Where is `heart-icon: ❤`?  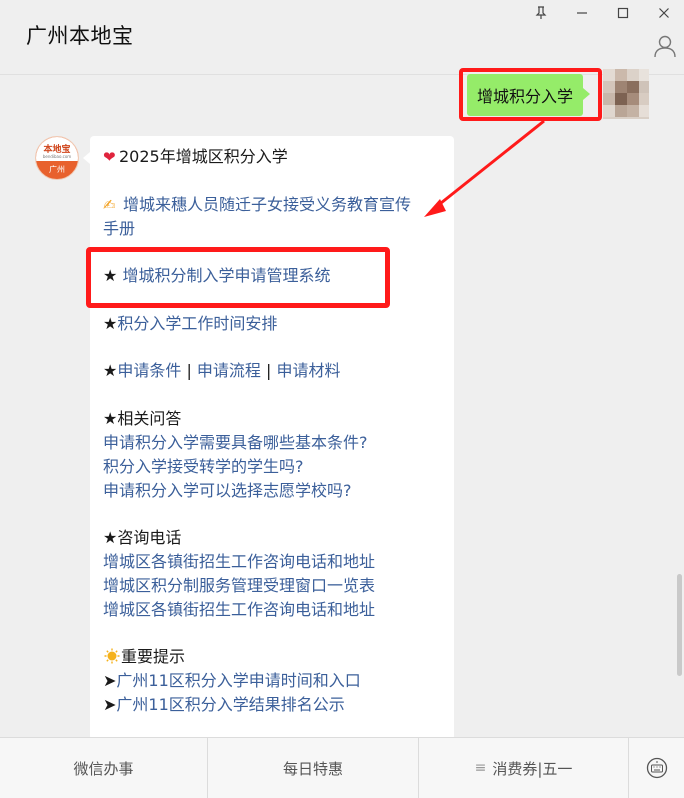
heart-icon: ❤ is located at coordinates (109, 157).